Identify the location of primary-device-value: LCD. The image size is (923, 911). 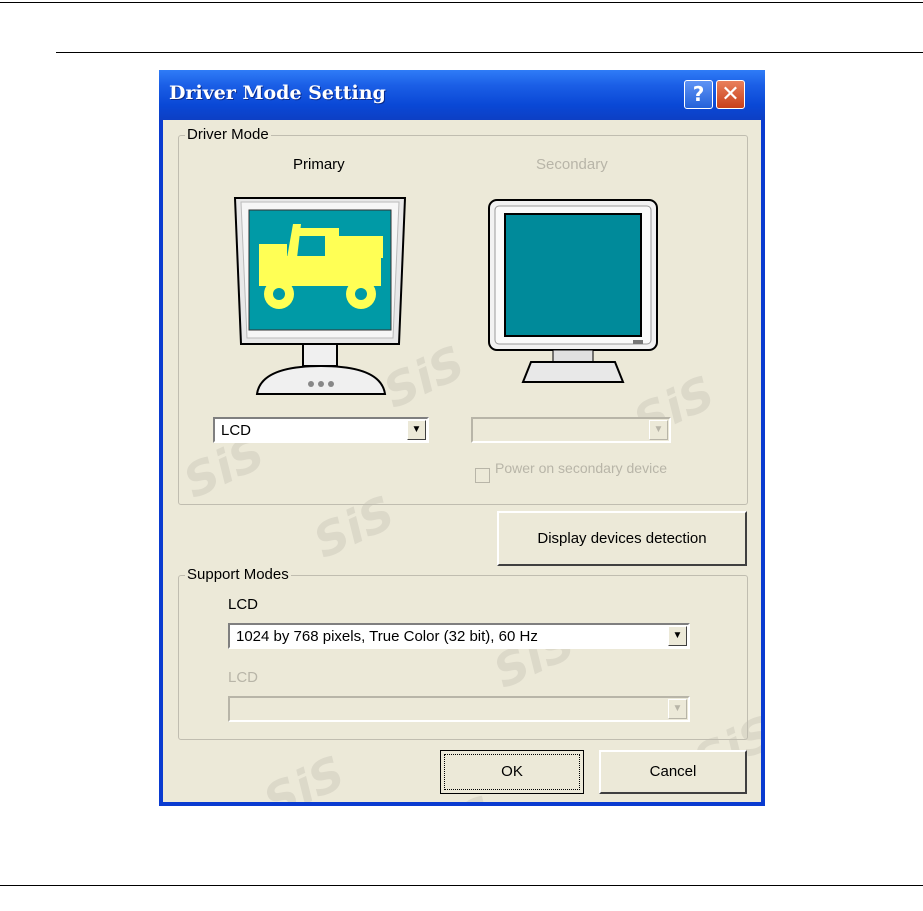
(236, 430).